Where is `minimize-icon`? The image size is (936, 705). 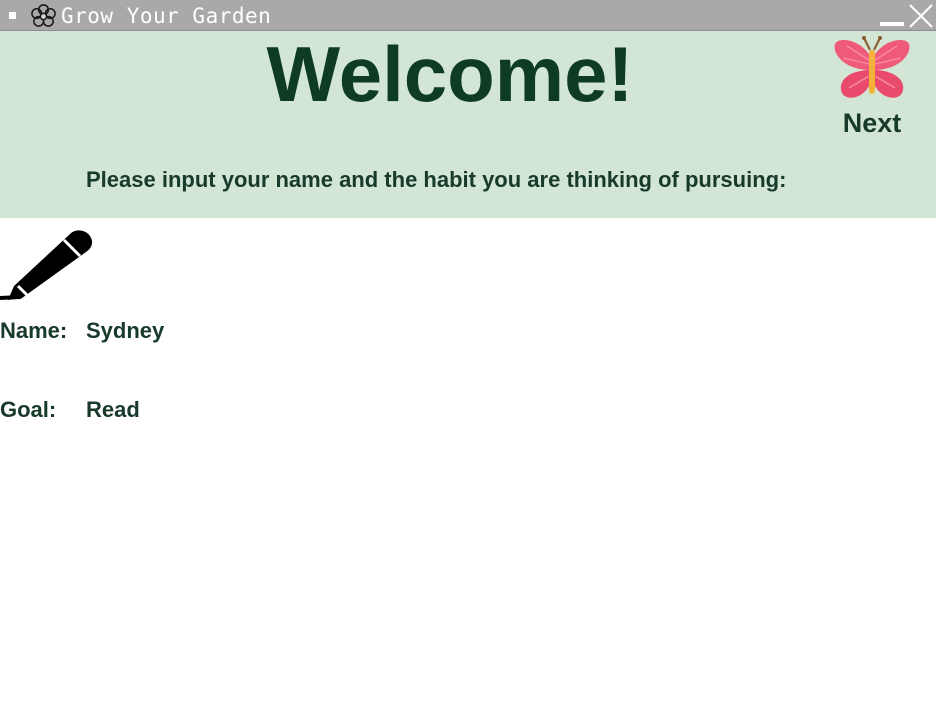 minimize-icon is located at coordinates (892, 24).